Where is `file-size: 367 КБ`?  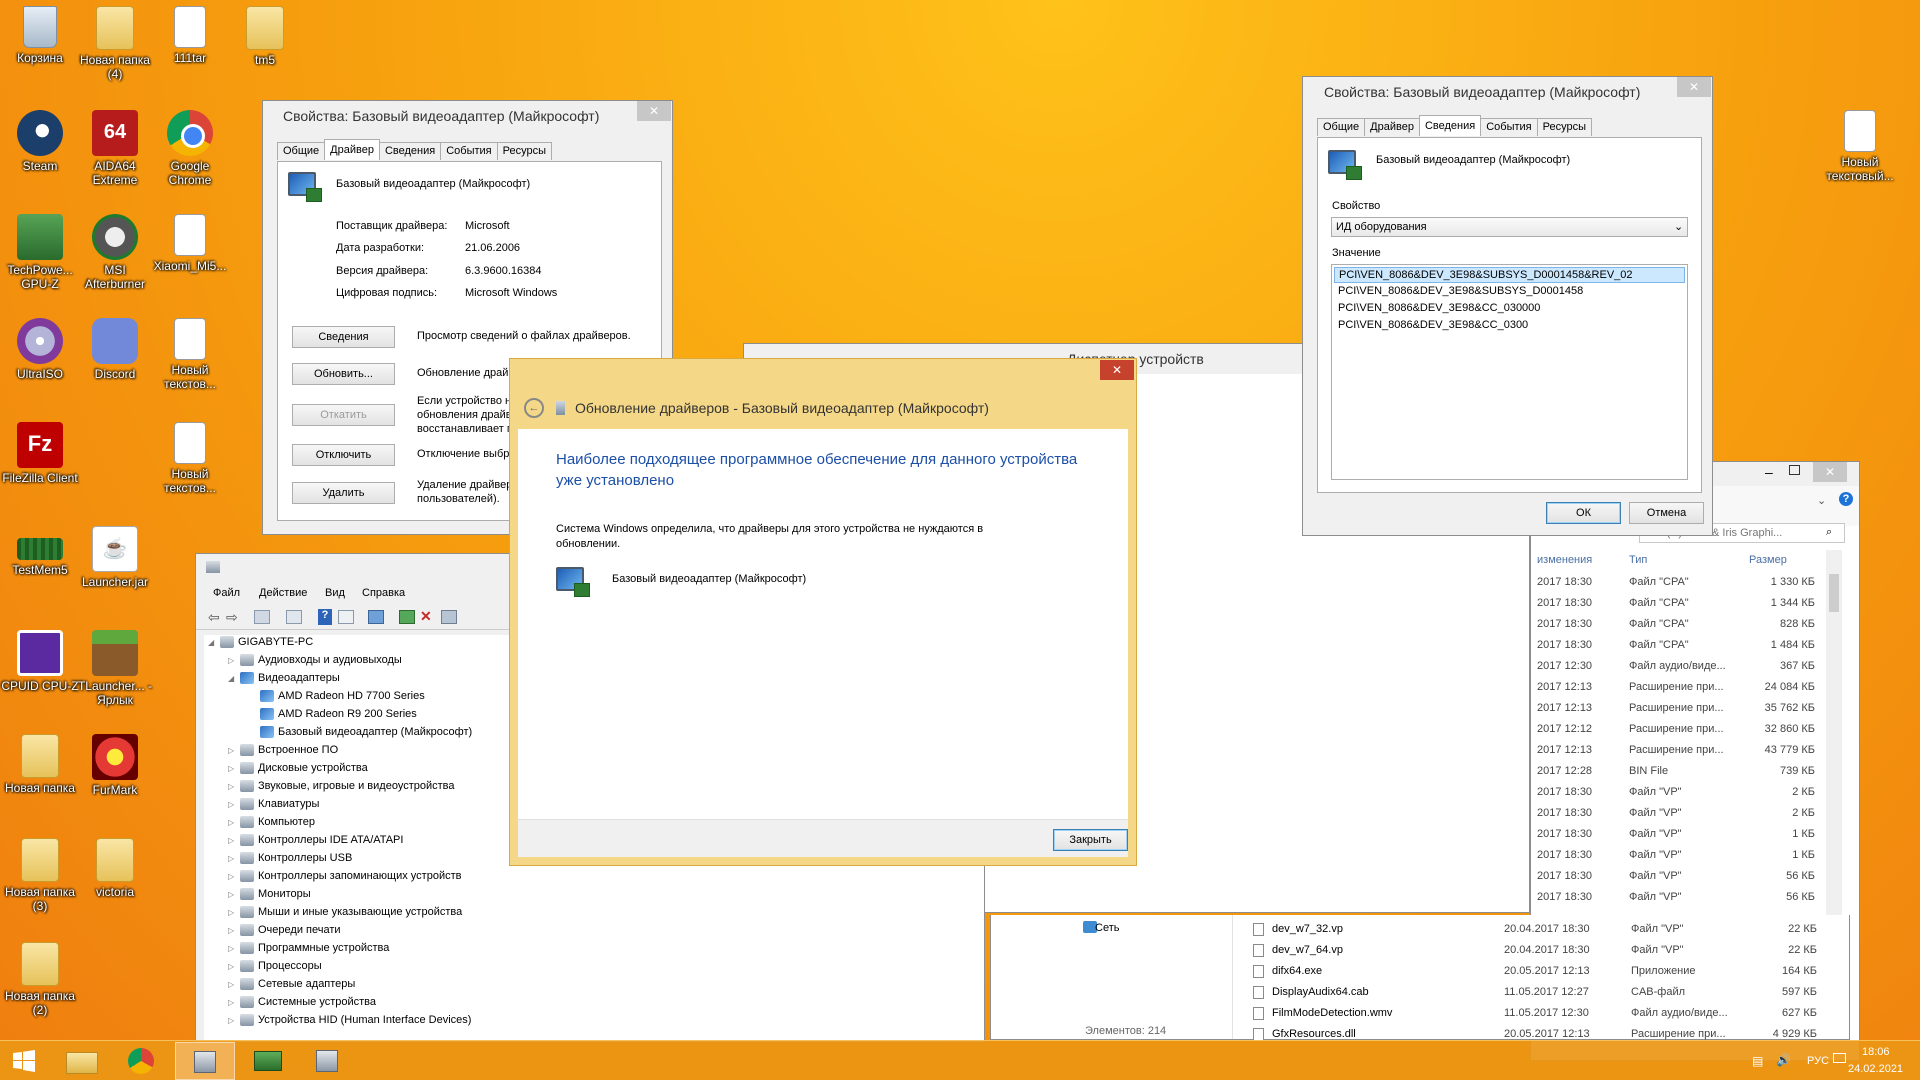
file-size: 367 КБ is located at coordinates (1774, 666).